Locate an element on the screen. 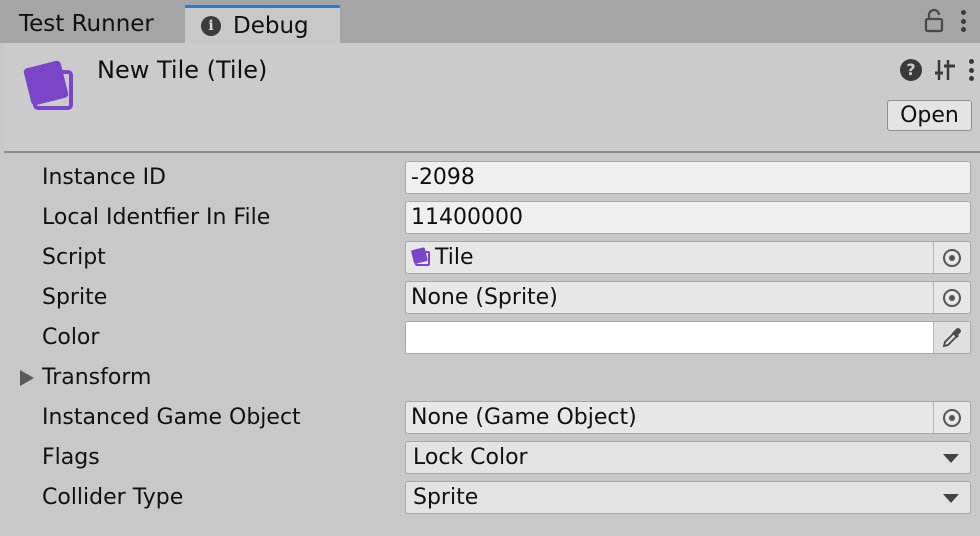 The image size is (980, 536). property-label: Sprite is located at coordinates (75, 297).